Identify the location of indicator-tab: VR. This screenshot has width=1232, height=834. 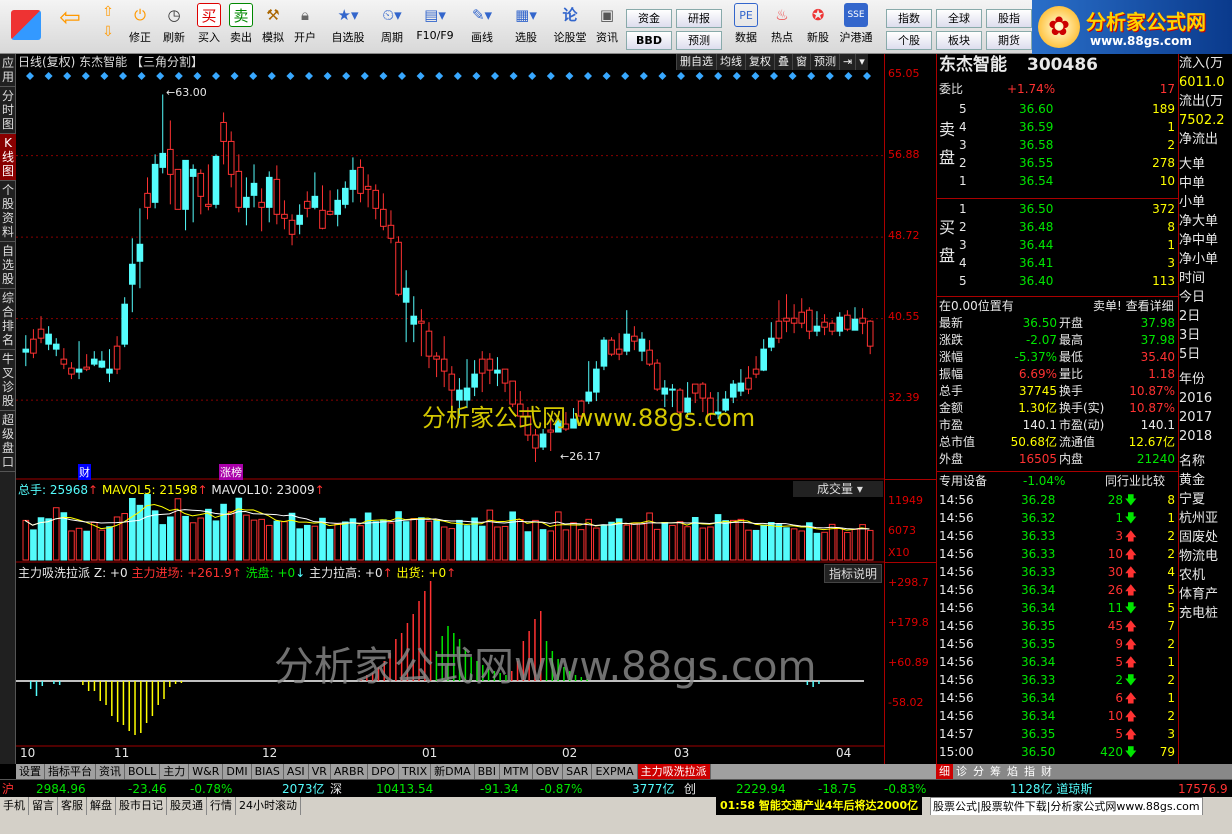
(320, 771).